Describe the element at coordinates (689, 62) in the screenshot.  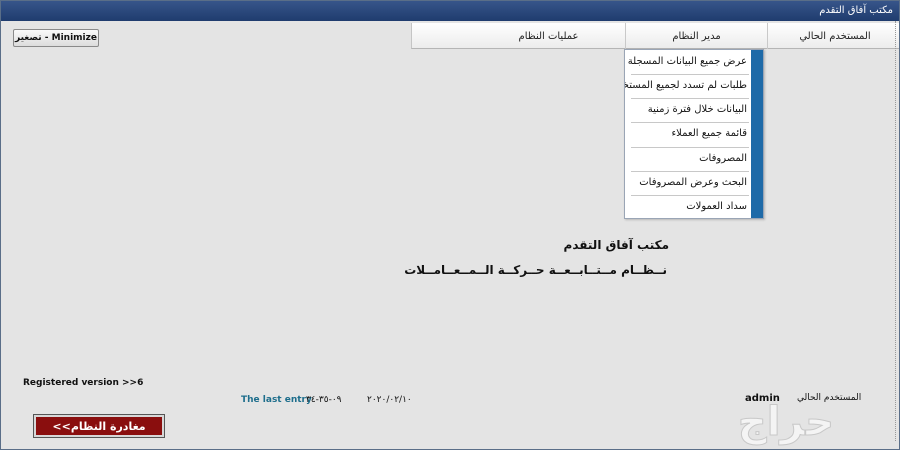
I see `dropdown-item-all-records: عرض جميع البيانات المسجلة` at that location.